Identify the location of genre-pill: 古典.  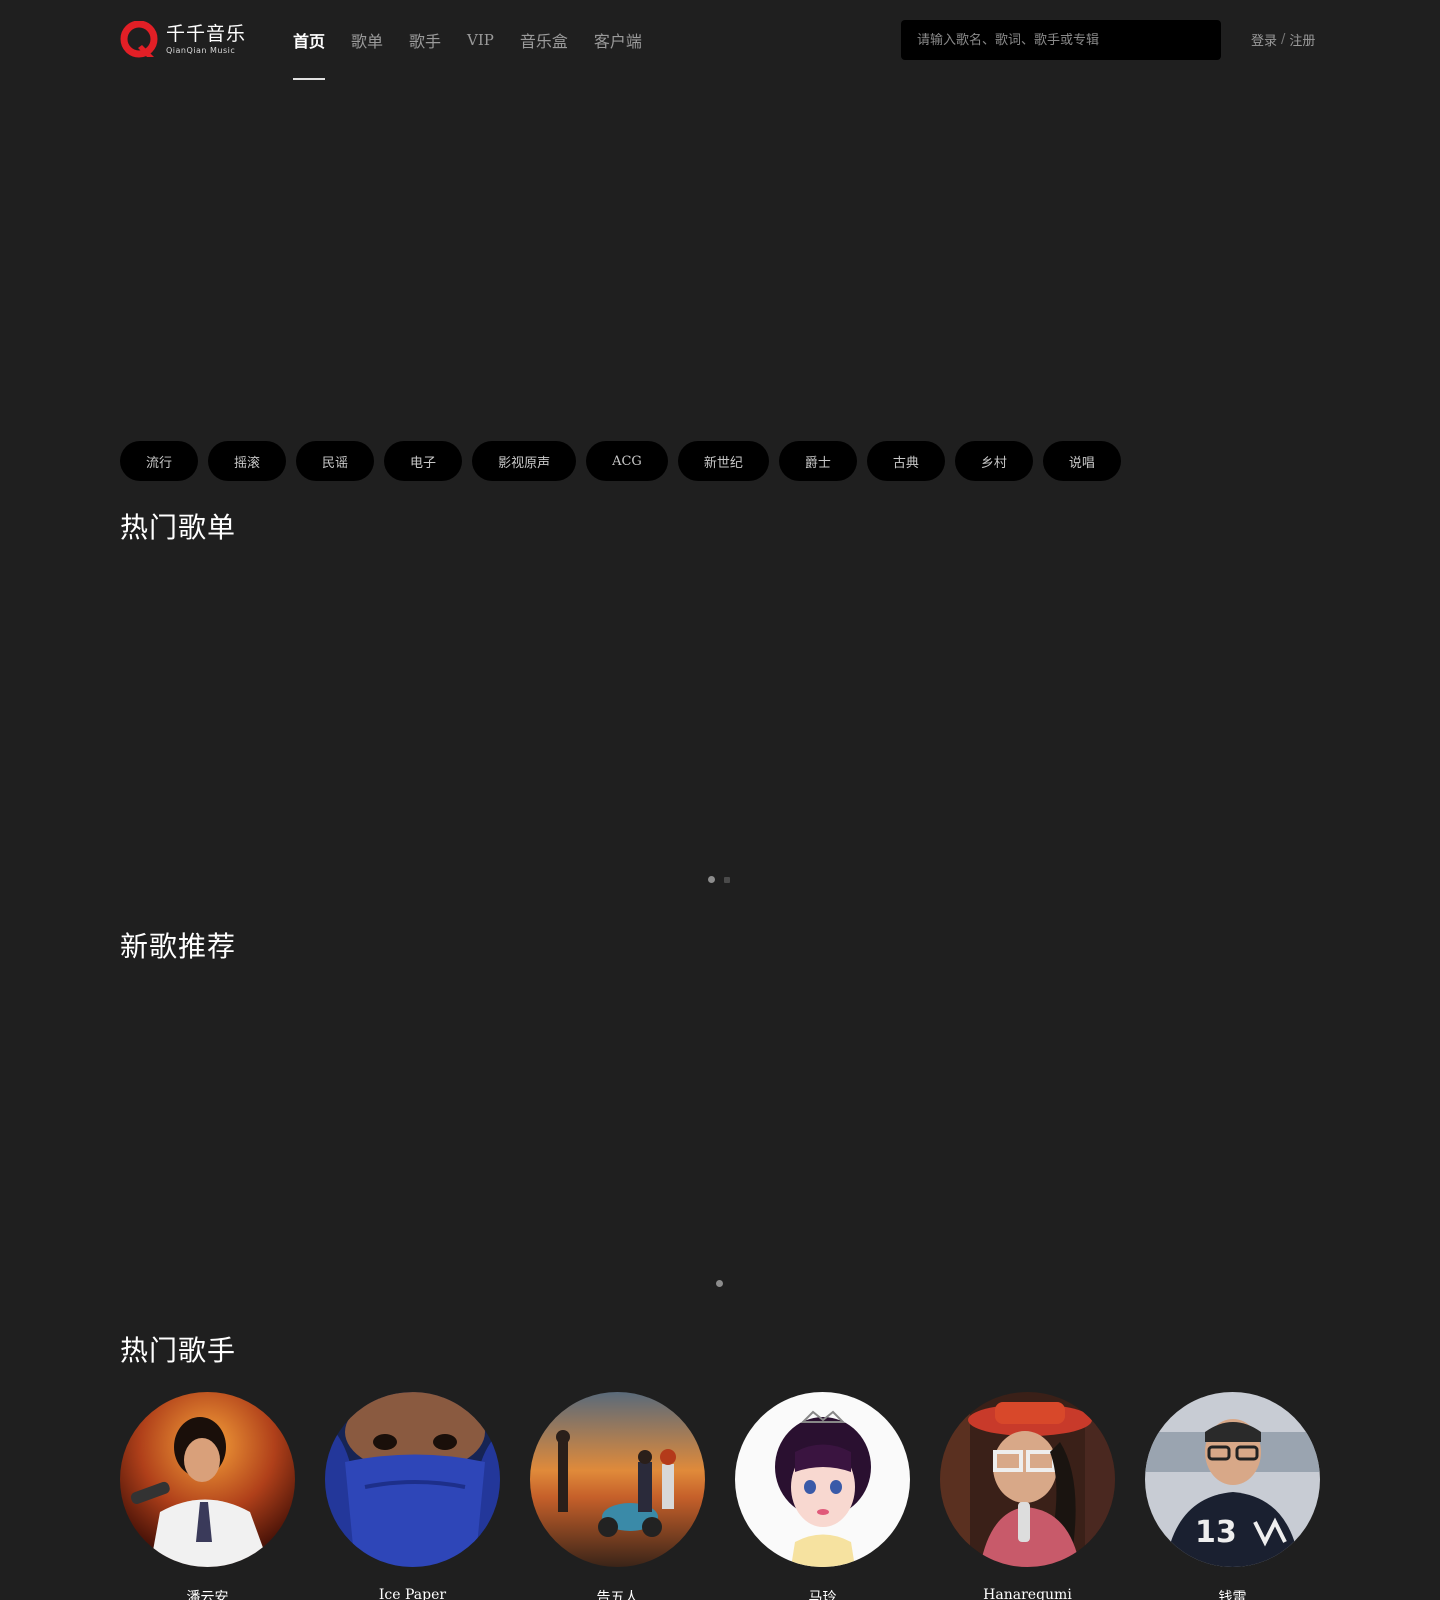
(905, 461).